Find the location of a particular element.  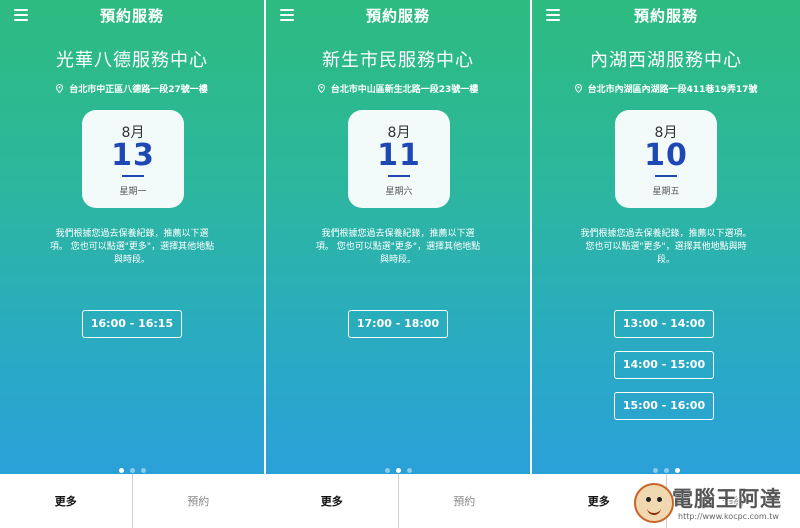

date-day: 13 is located at coordinates (133, 155).